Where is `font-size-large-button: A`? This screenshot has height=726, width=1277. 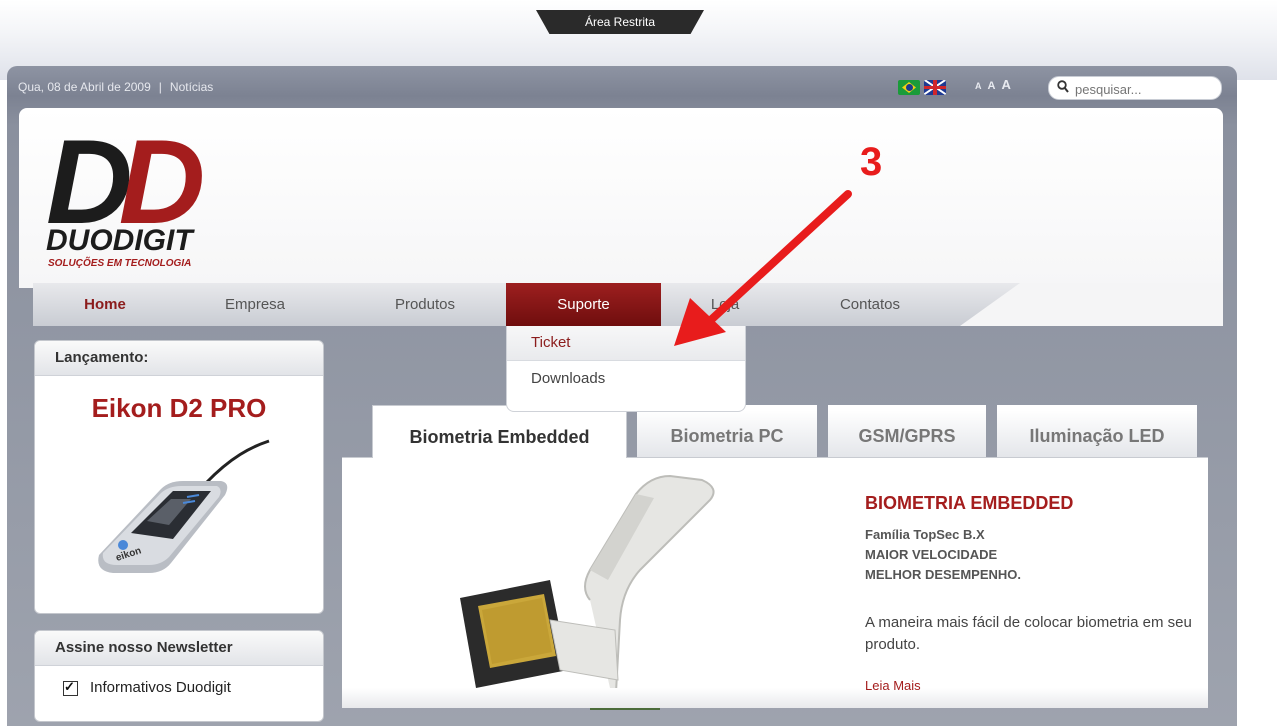 font-size-large-button: A is located at coordinates (1005, 84).